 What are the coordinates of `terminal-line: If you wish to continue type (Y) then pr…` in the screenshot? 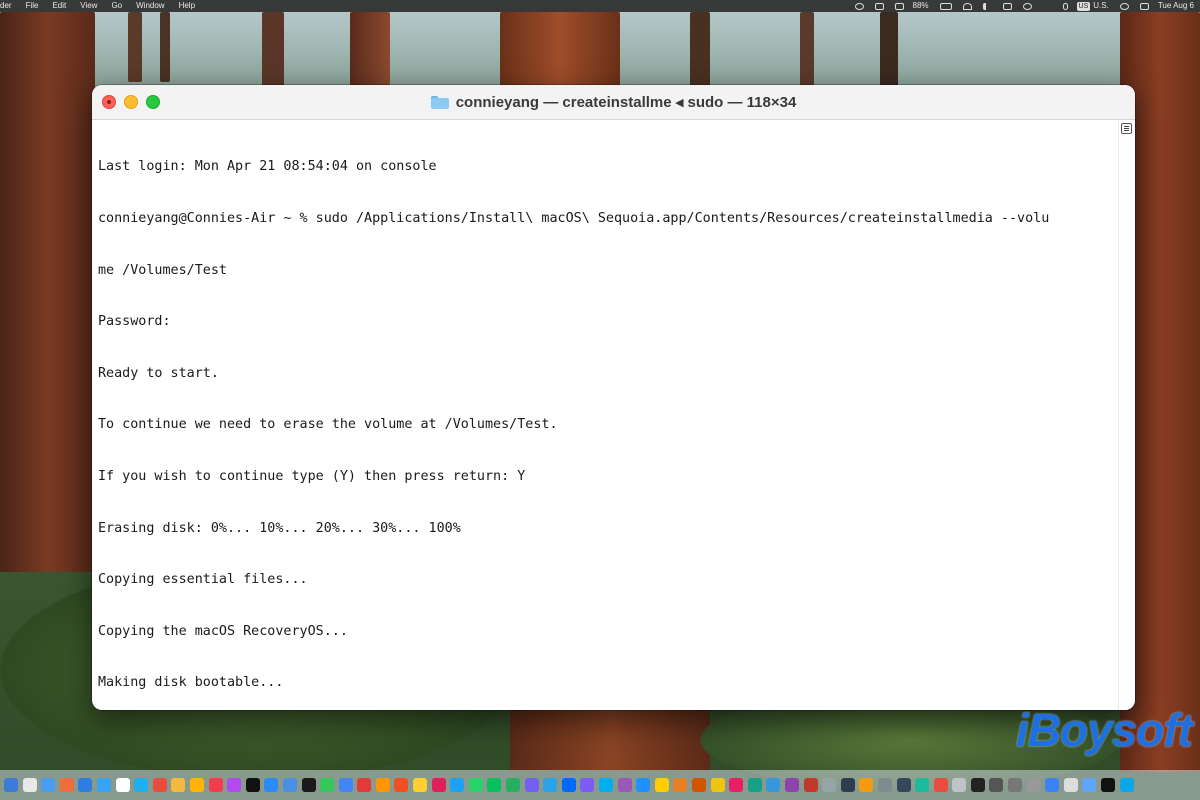 It's located at (312, 476).